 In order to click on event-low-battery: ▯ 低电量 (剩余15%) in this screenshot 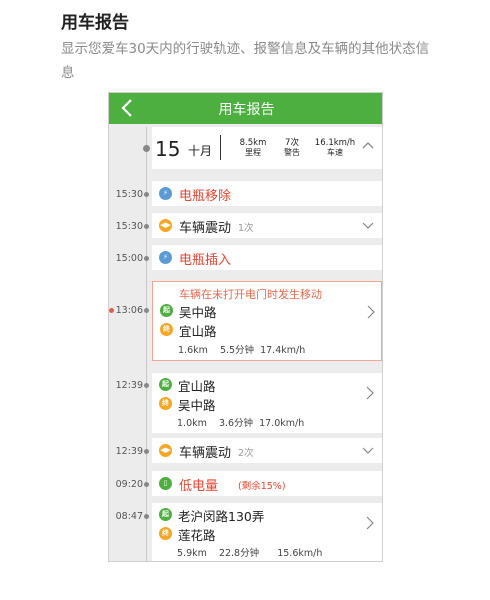, I will do `click(267, 483)`.